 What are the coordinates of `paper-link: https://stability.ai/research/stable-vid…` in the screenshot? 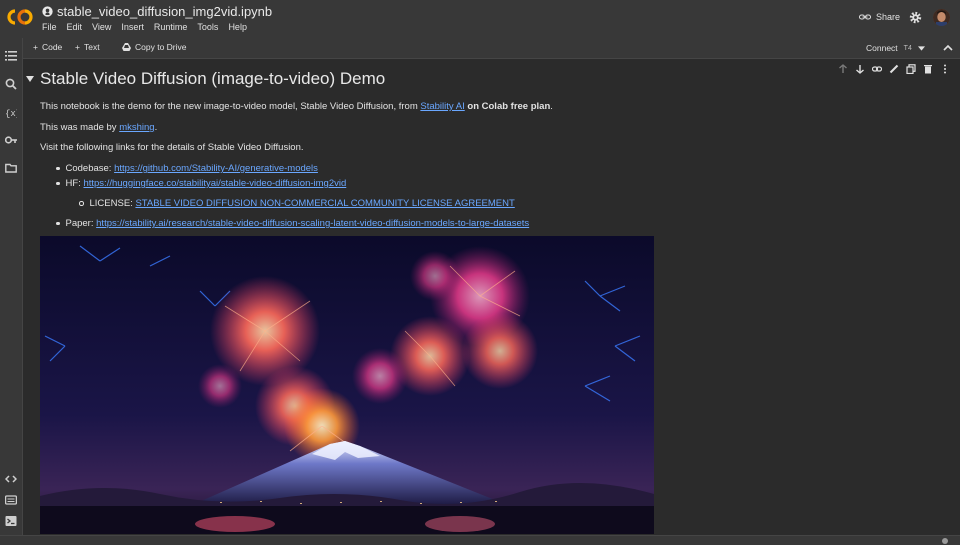 It's located at (312, 223).